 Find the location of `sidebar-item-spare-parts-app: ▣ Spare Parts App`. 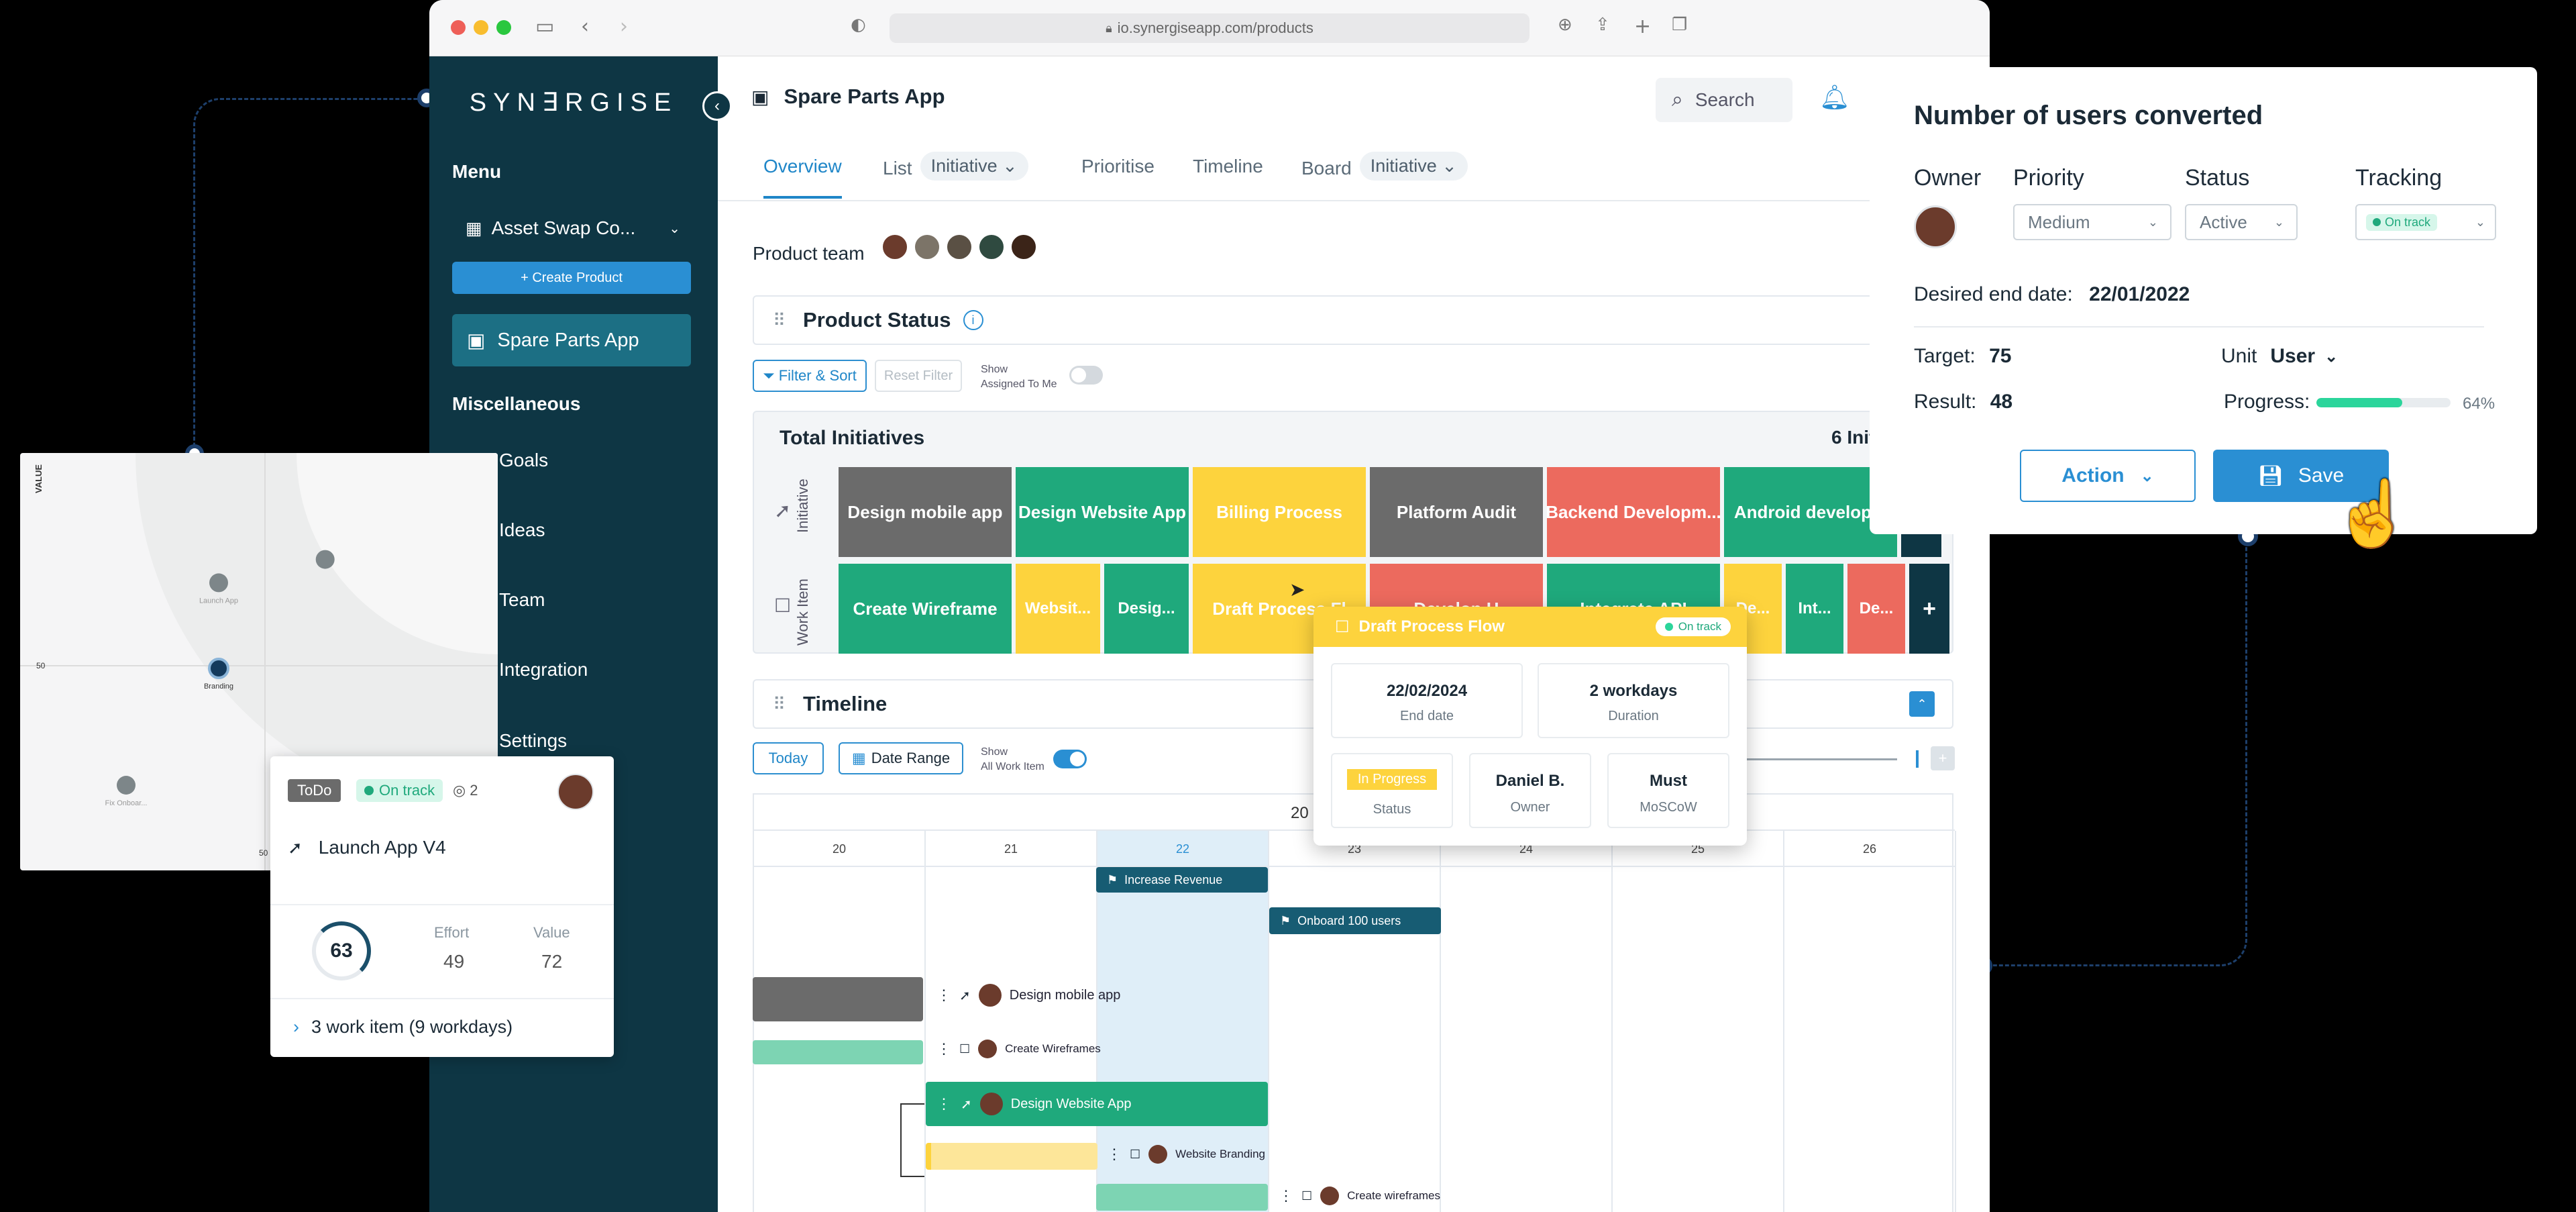

sidebar-item-spare-parts-app: ▣ Spare Parts App is located at coordinates (571, 340).